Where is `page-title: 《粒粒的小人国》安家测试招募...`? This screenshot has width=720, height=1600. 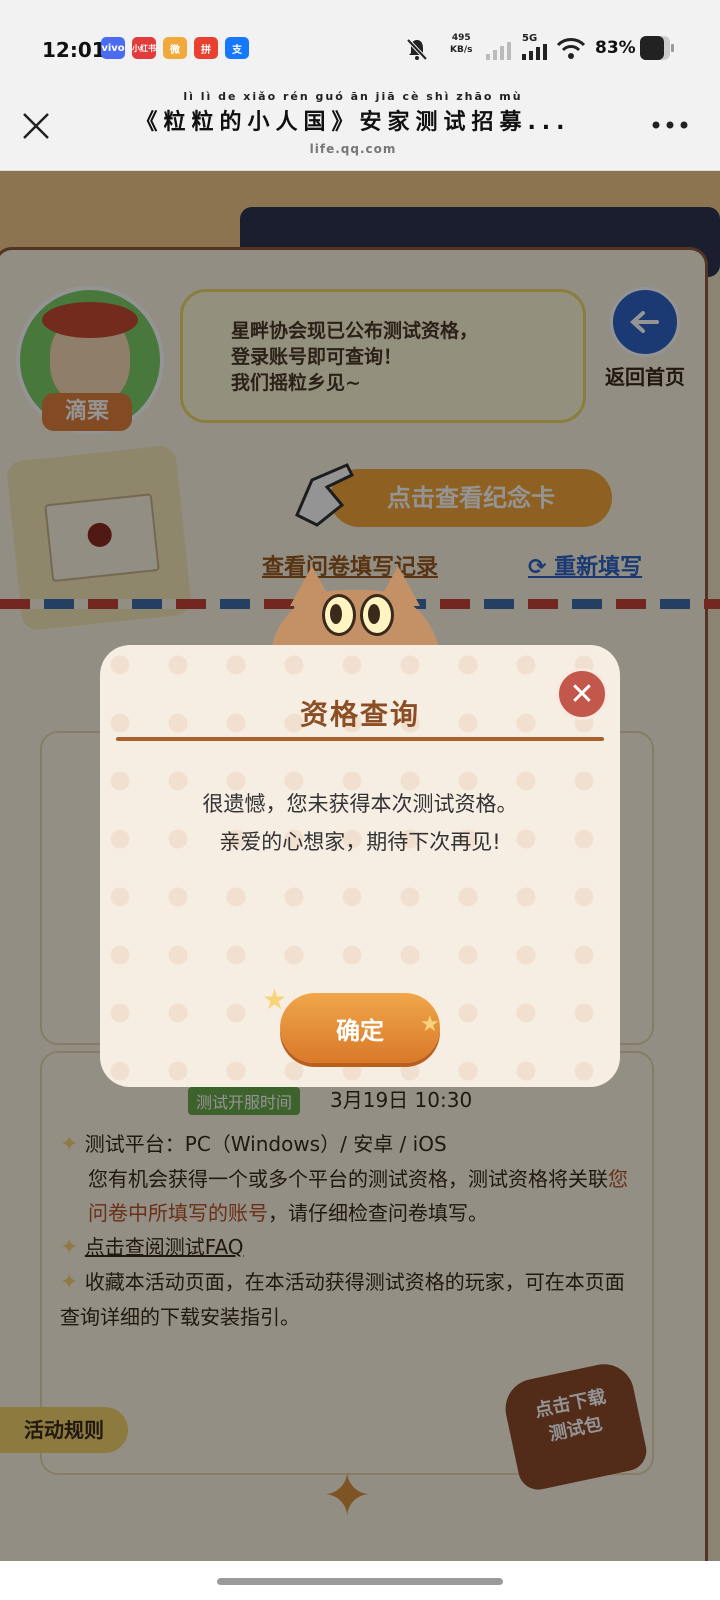 page-title: 《粒粒的小人国》安家测试招募... is located at coordinates (353, 122).